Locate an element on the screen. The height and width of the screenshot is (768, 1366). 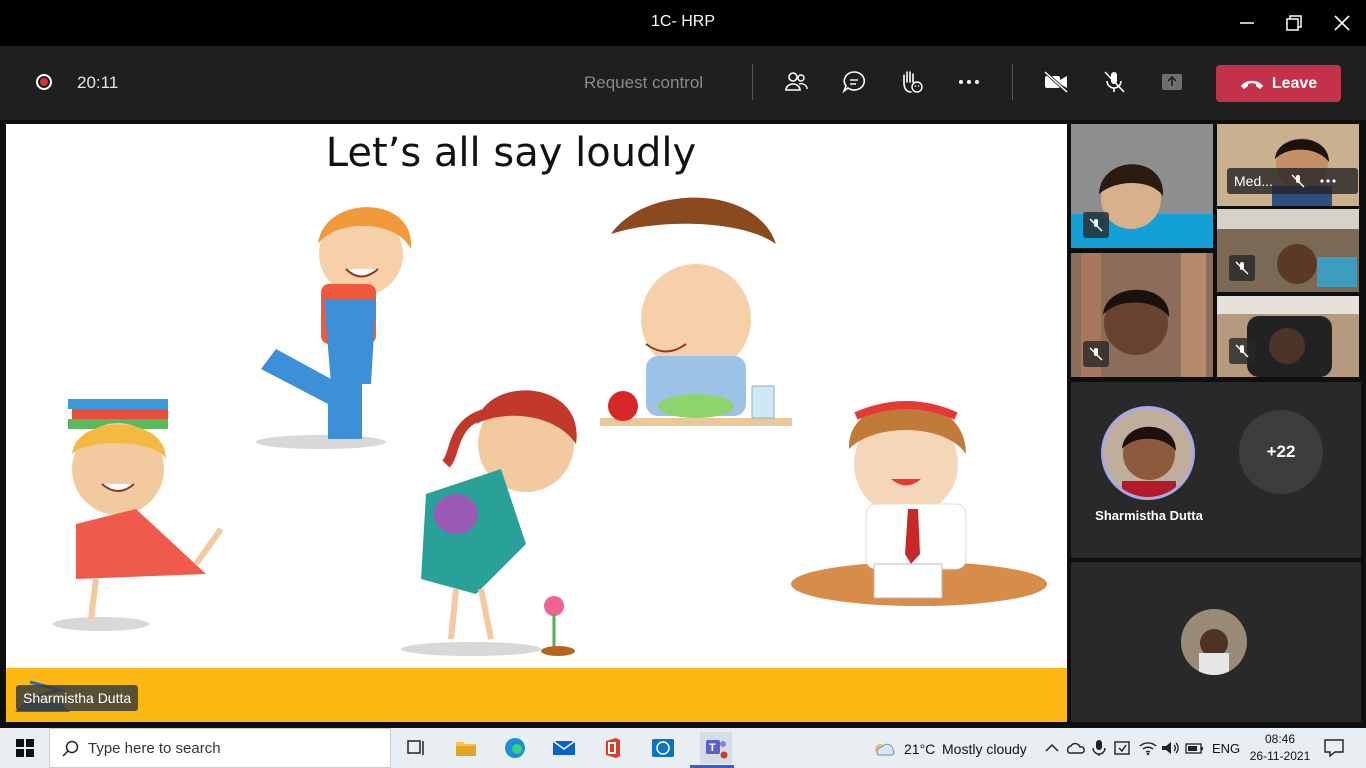
camera-off-icon is located at coordinates (1056, 82).